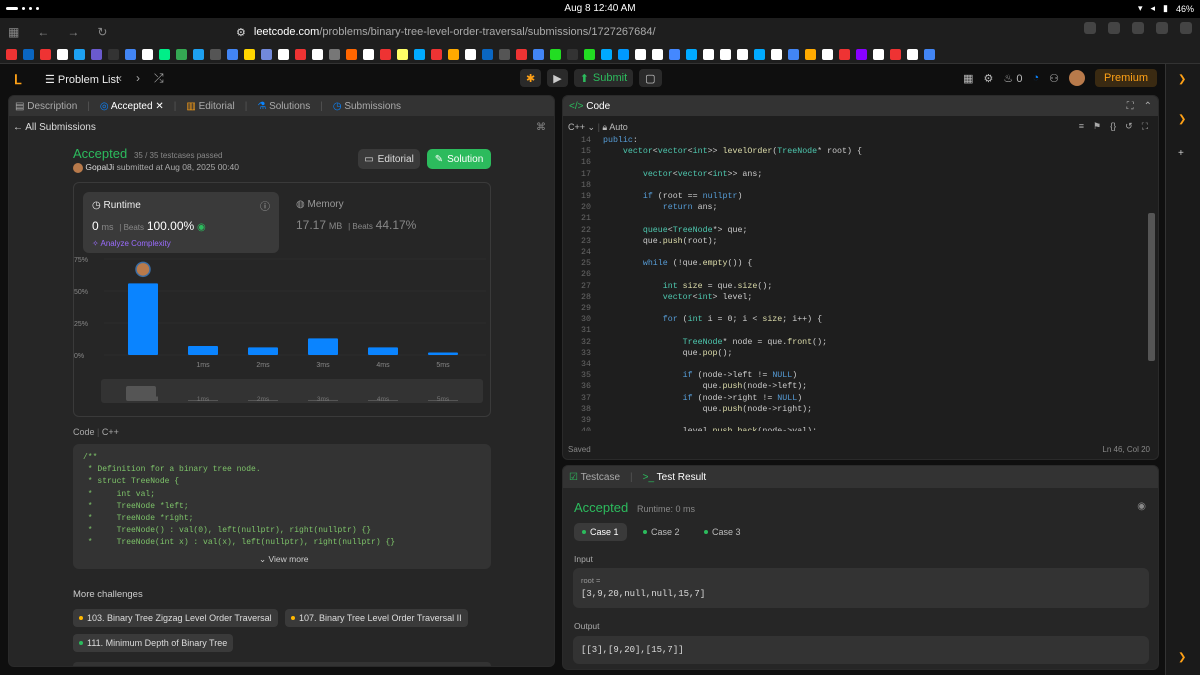 The width and height of the screenshot is (1200, 675). Describe the element at coordinates (138, 78) in the screenshot. I see `next-problem-icon: ›` at that location.